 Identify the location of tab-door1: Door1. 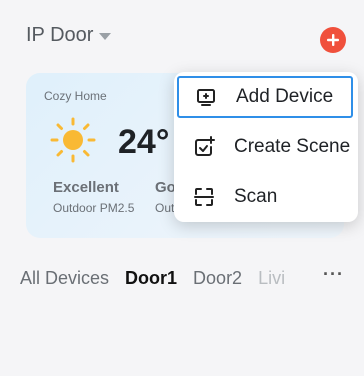
(151, 278).